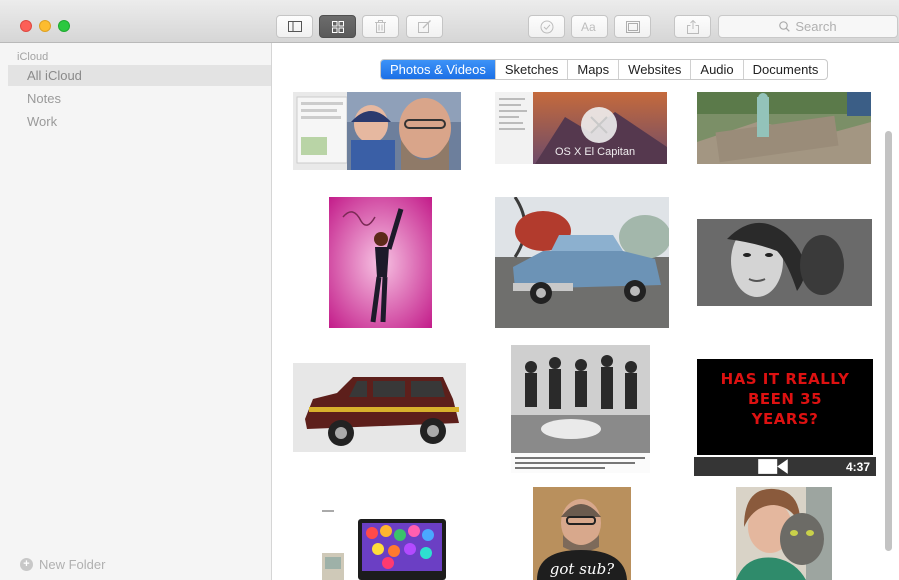 The height and width of the screenshot is (580, 899). Describe the element at coordinates (816, 26) in the screenshot. I see `search-placeholder: Search` at that location.